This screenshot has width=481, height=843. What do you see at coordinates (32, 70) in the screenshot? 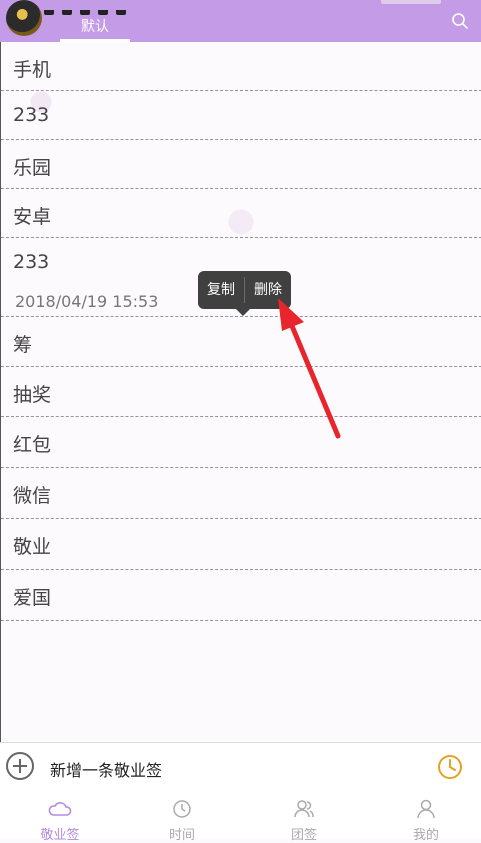
I see `list-item-text: 手机` at bounding box center [32, 70].